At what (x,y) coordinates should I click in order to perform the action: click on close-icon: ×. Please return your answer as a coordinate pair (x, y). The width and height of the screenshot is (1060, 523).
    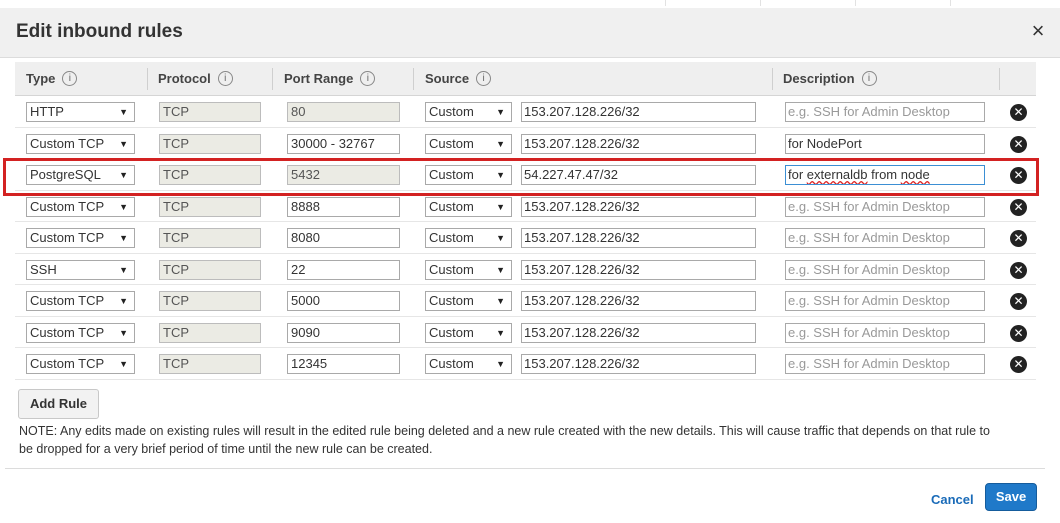
    Looking at the image, I should click on (1038, 31).